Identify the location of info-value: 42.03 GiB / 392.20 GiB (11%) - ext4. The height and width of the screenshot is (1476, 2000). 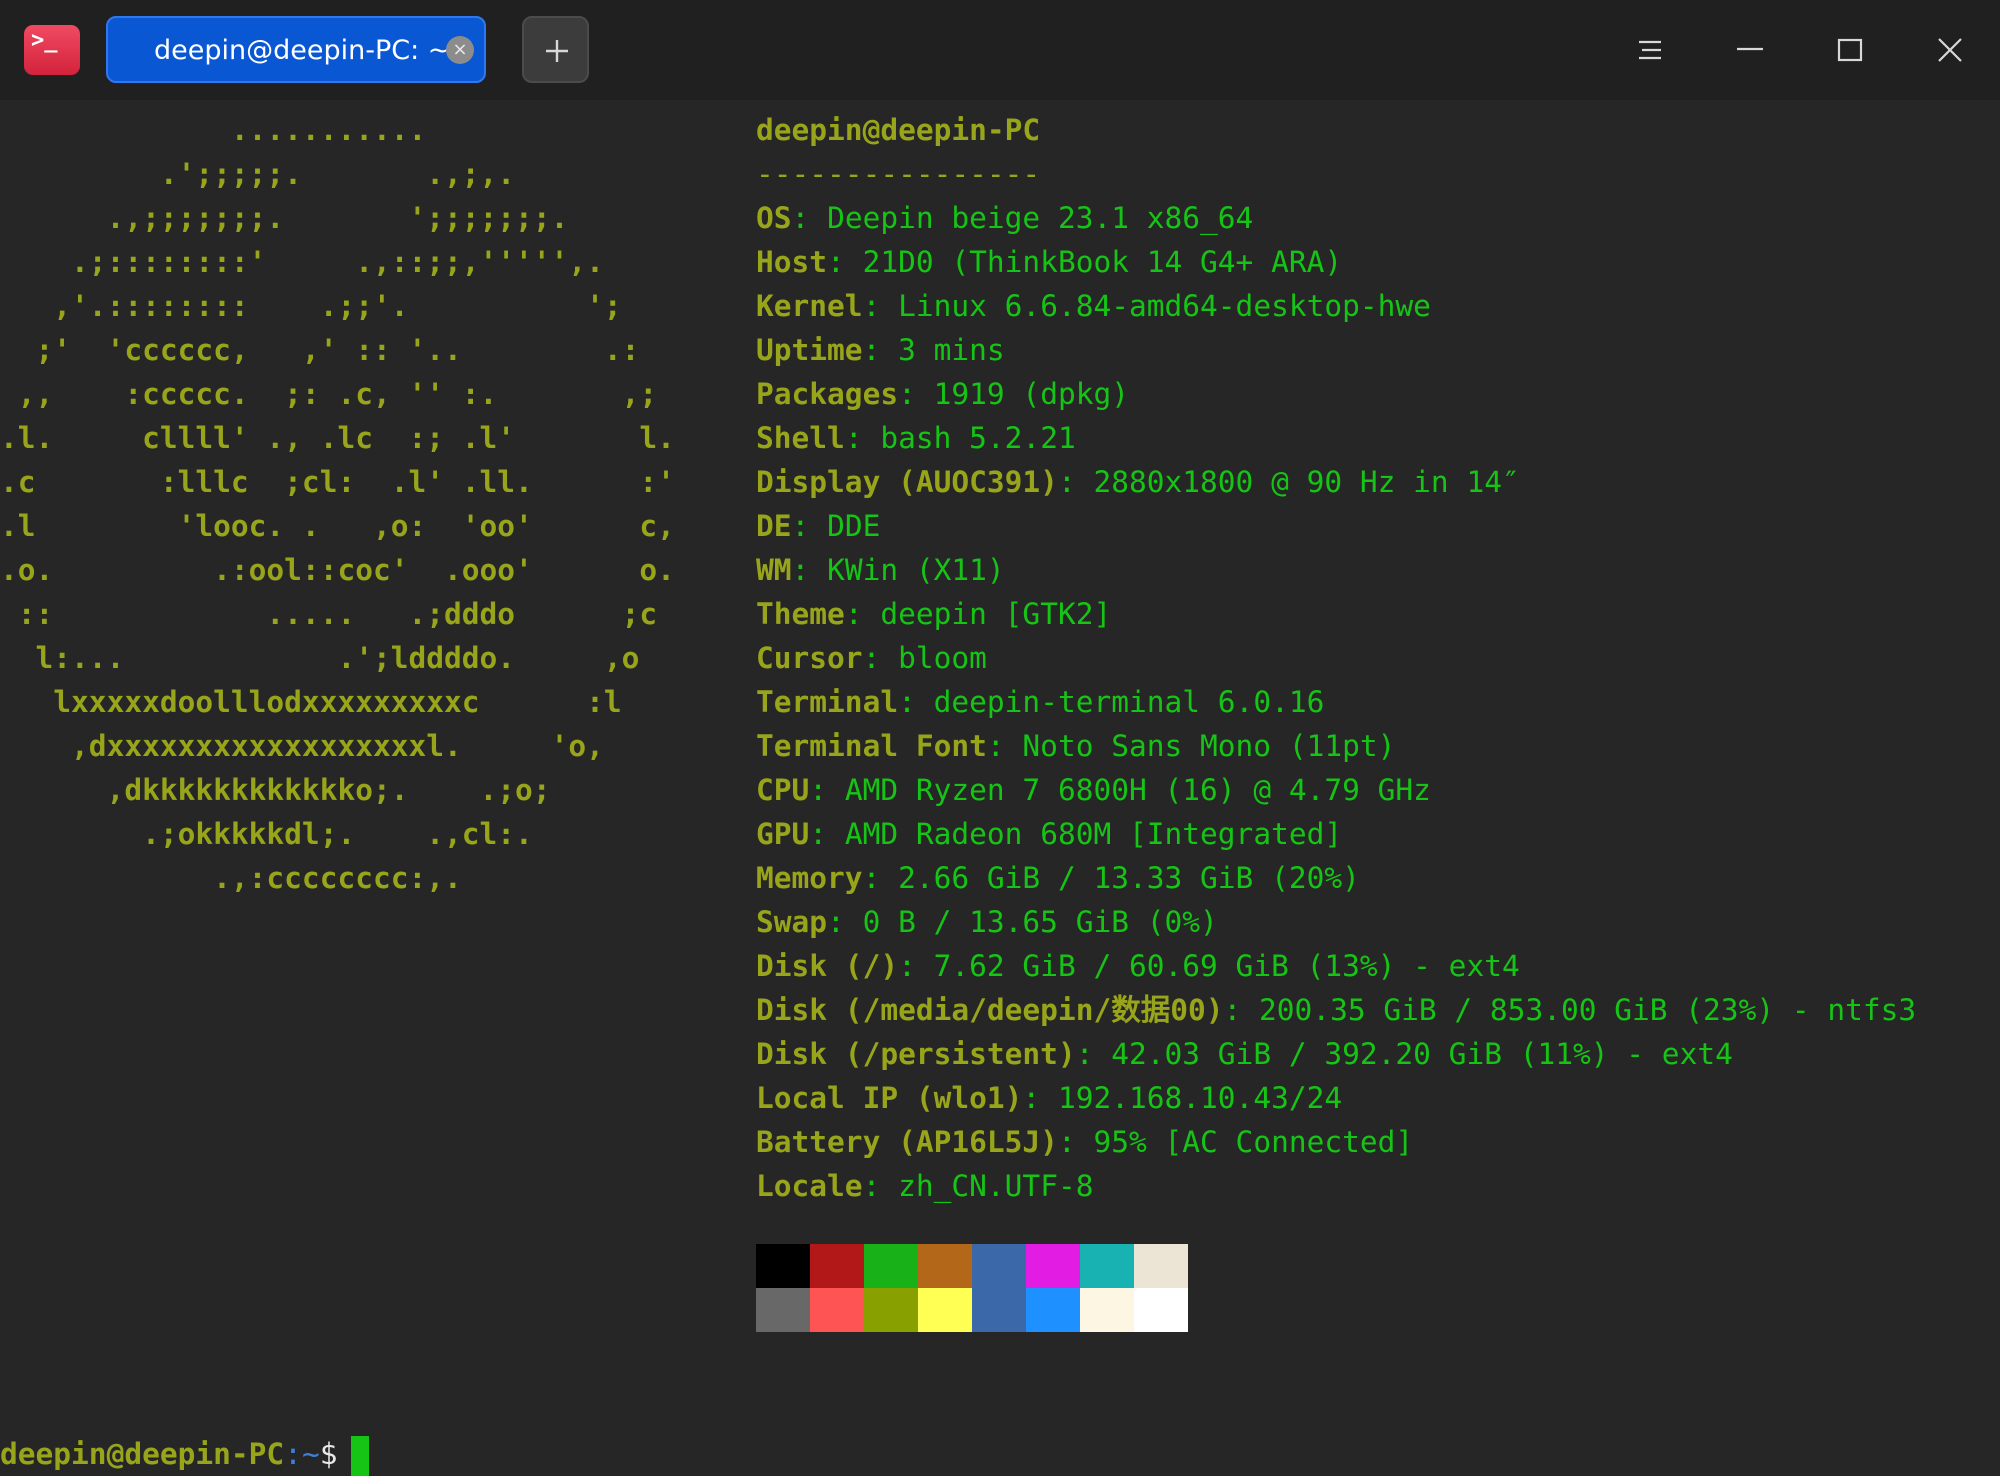
(1422, 1054).